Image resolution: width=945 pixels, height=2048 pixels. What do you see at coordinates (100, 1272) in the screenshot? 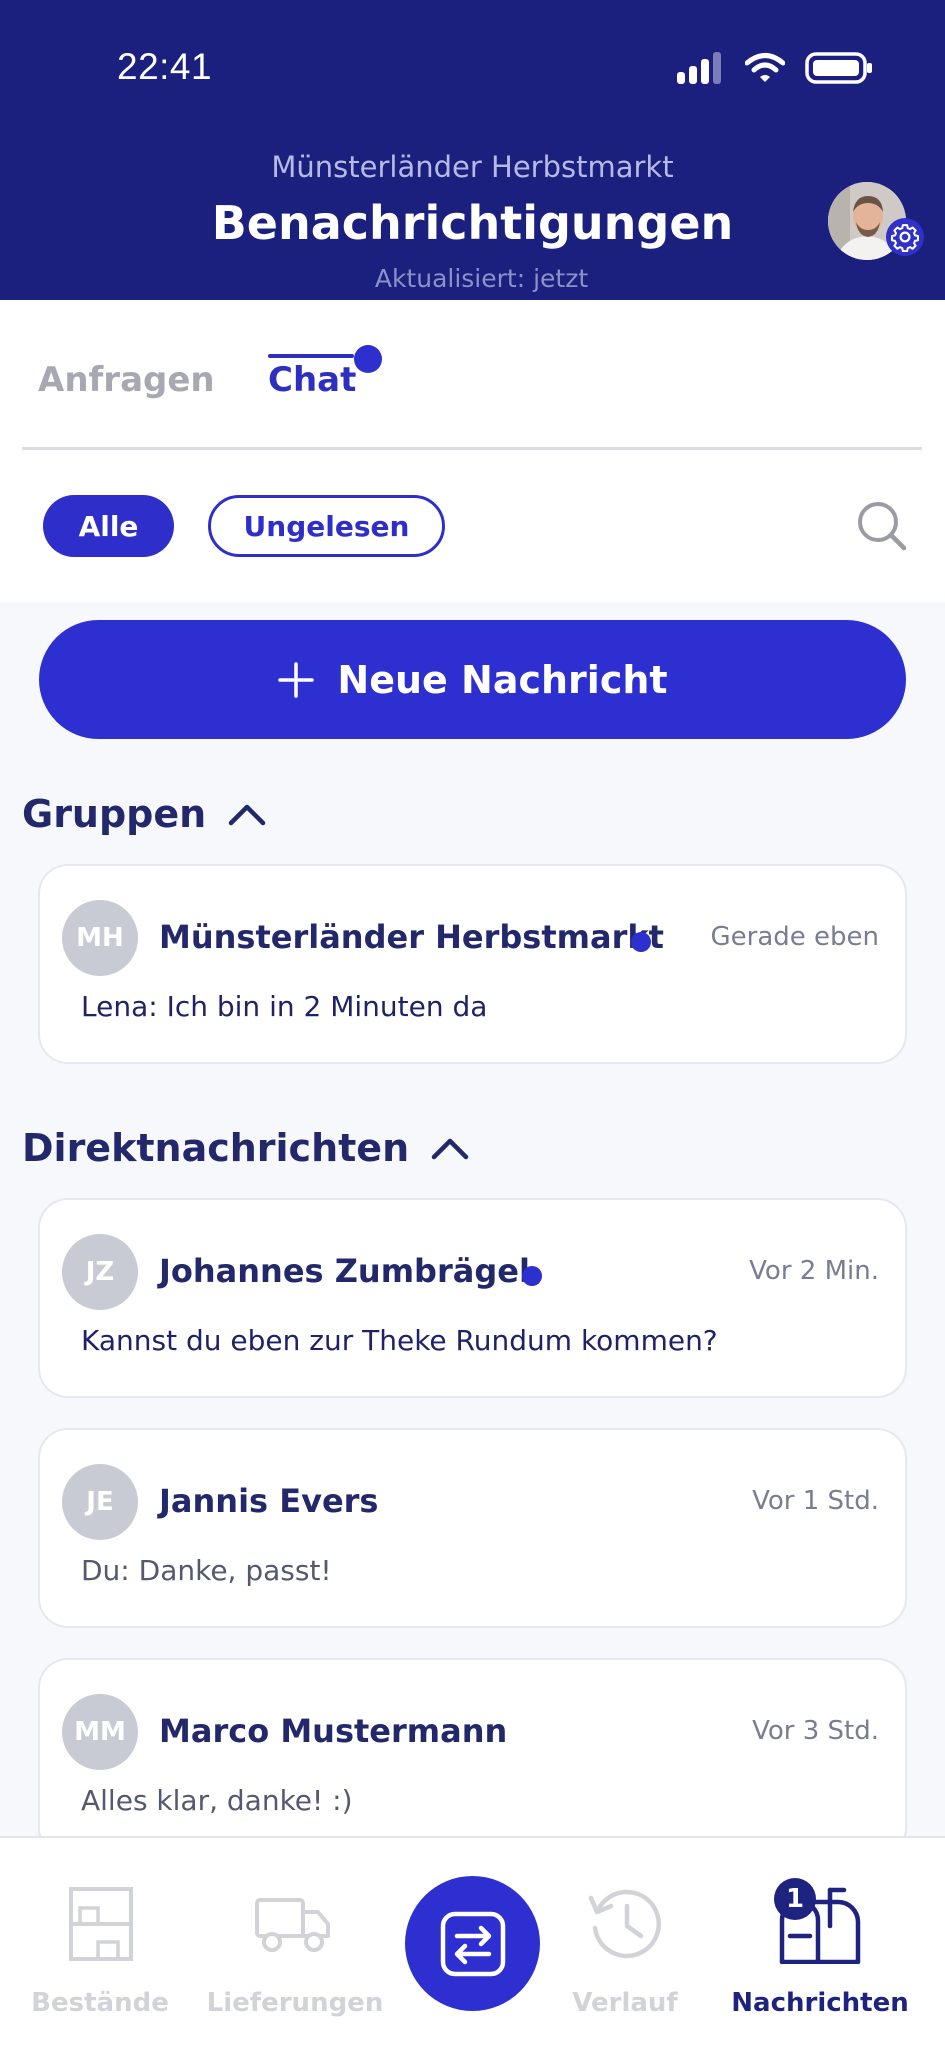
I see `avatar: JZ` at bounding box center [100, 1272].